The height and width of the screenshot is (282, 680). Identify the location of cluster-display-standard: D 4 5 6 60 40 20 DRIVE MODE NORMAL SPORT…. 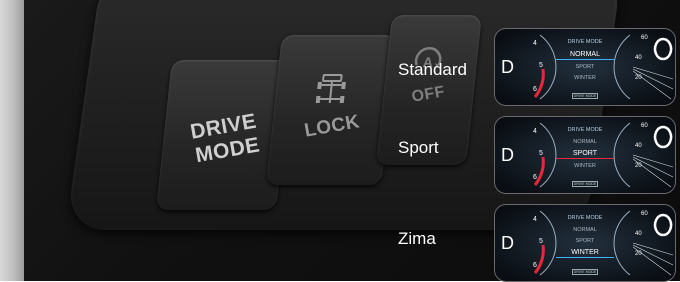
(585, 67).